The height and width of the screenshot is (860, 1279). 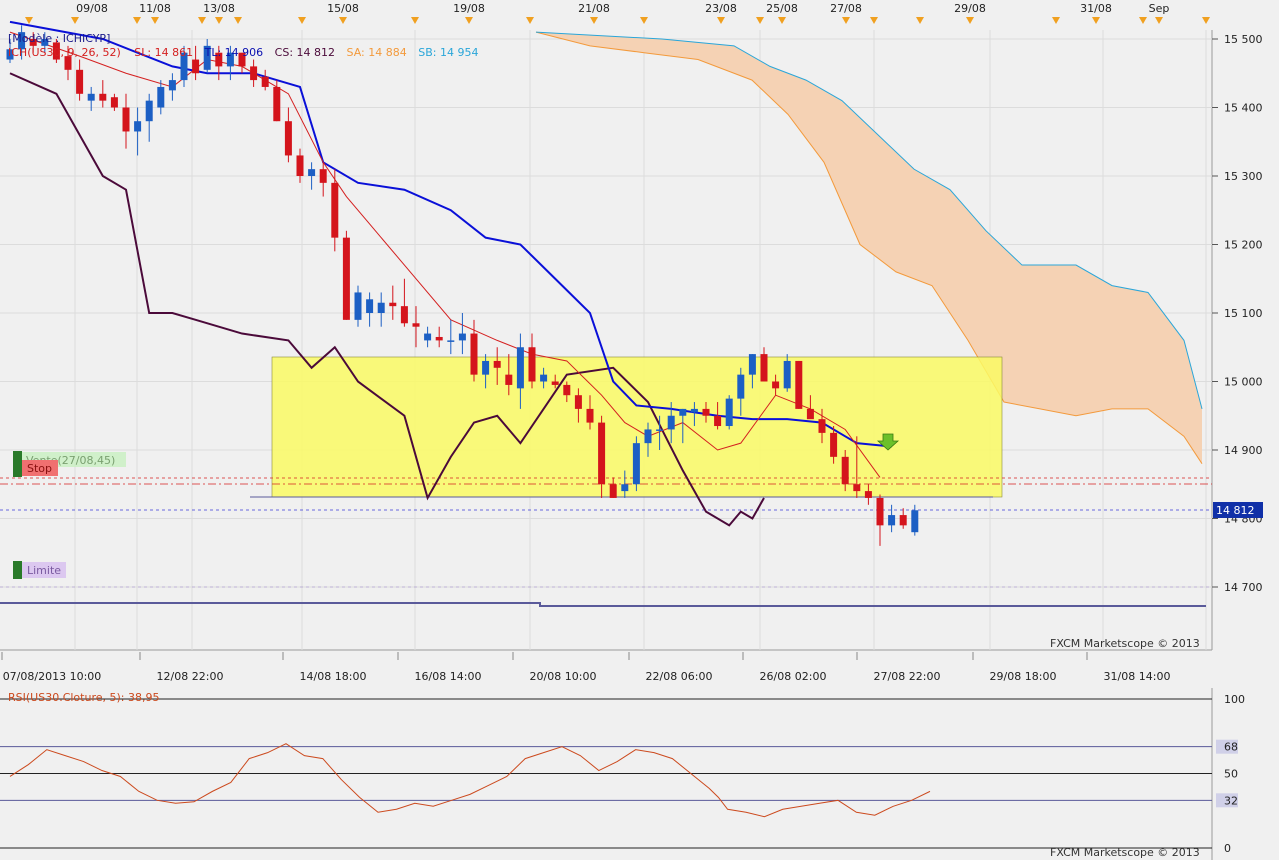 What do you see at coordinates (846, 8) in the screenshot?
I see `top-date-8: 27/08` at bounding box center [846, 8].